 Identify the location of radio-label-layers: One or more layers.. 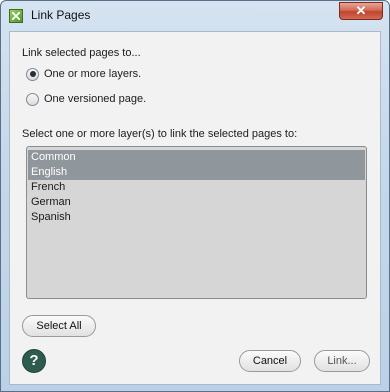
(93, 74).